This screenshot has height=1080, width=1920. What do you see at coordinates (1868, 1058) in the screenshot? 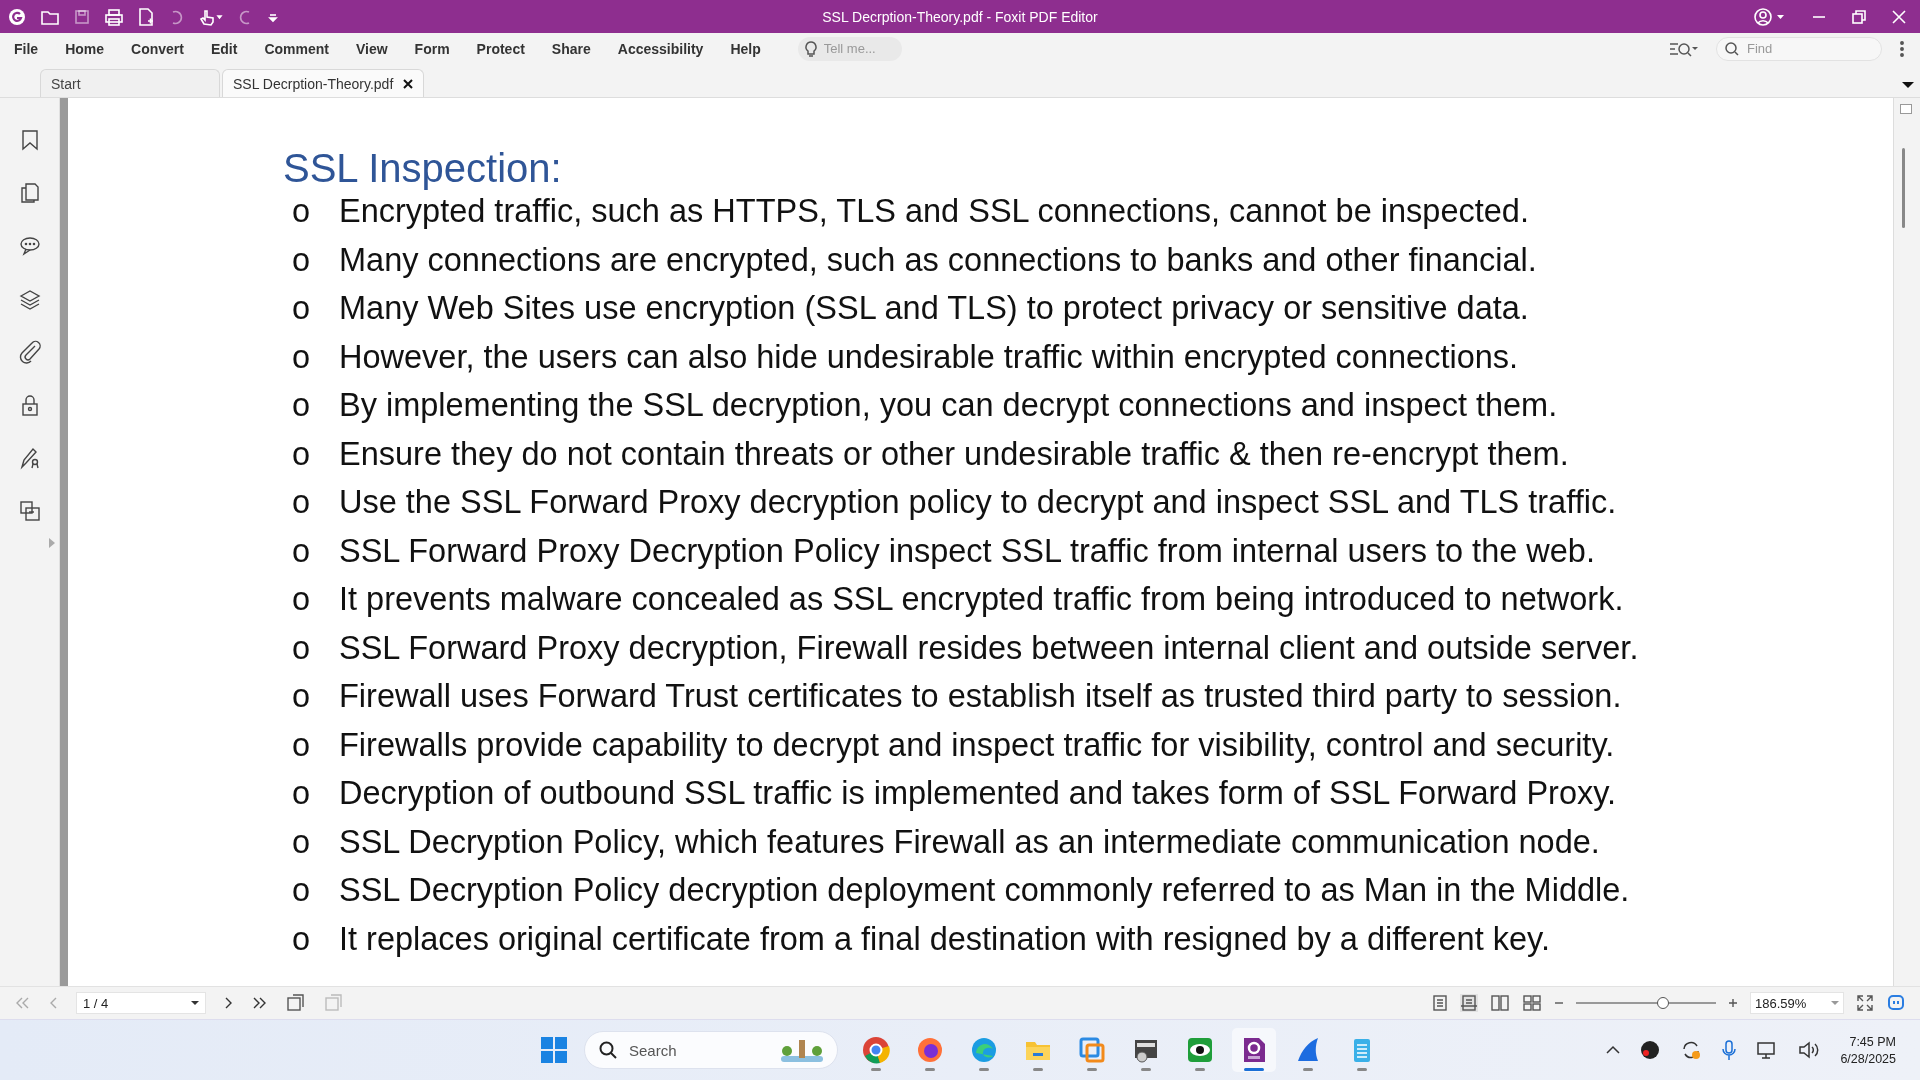
I see `clock-date: 6/28/2025` at bounding box center [1868, 1058].